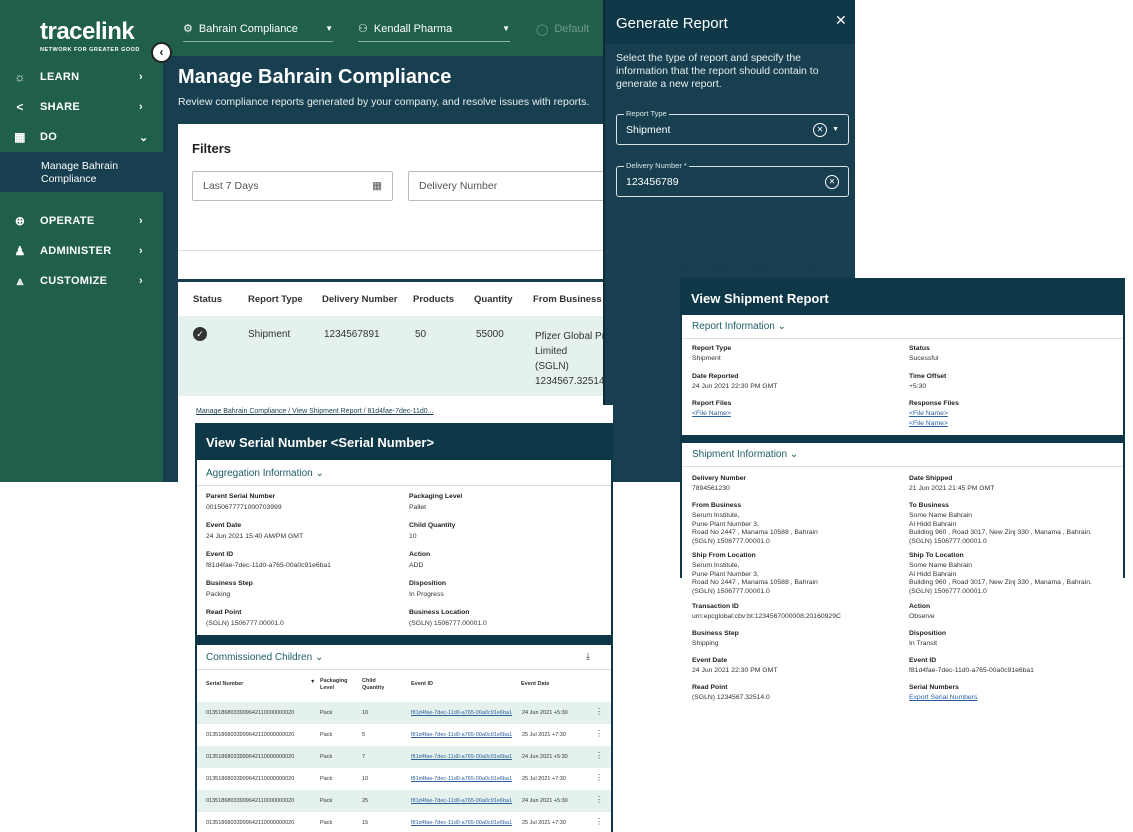 The height and width of the screenshot is (832, 1133). What do you see at coordinates (458, 186) in the screenshot?
I see `delivery-number-placeholder: Delivery Number` at bounding box center [458, 186].